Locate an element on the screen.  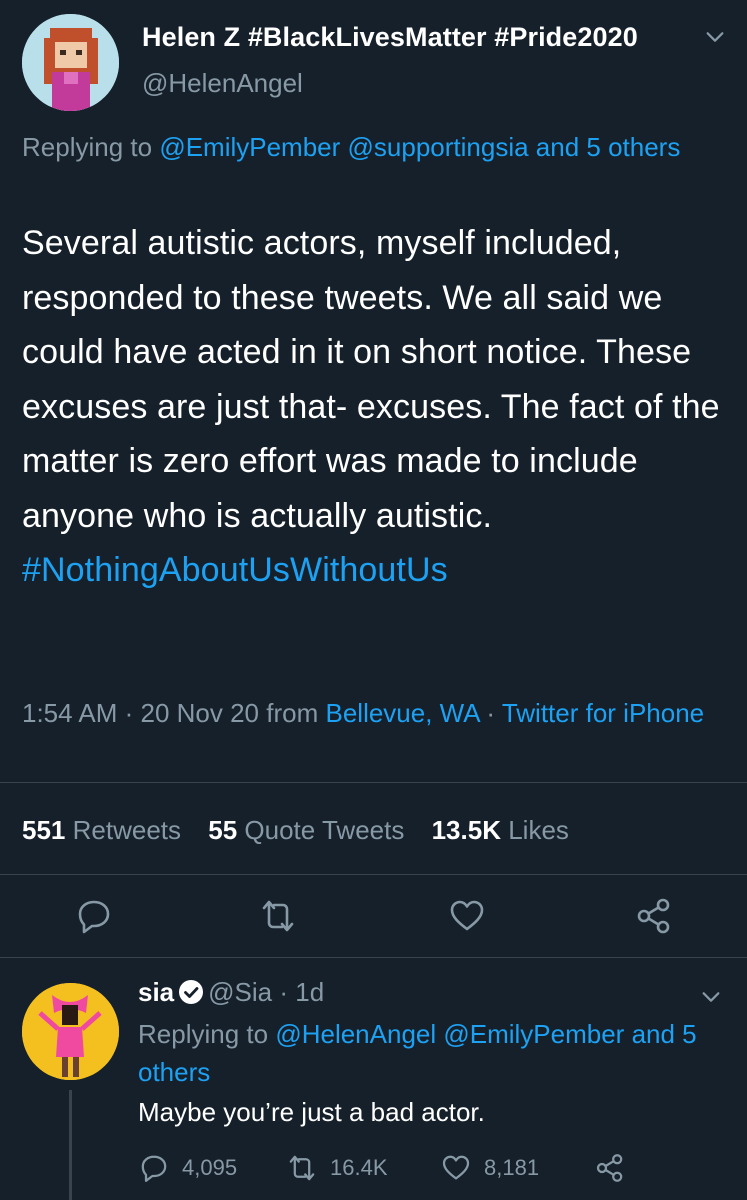
retweets-stat: 551 Retweets is located at coordinates (101, 830).